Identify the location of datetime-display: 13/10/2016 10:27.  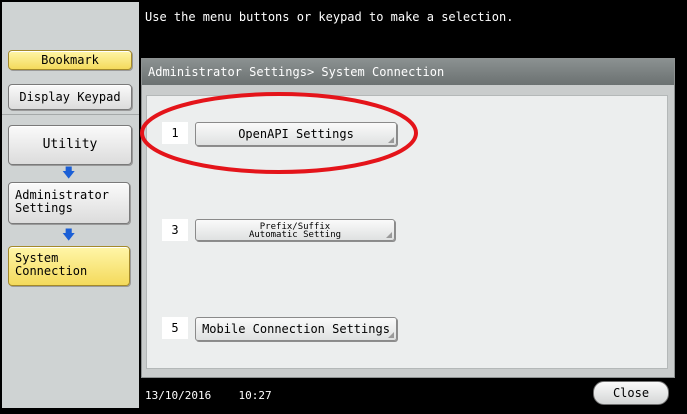
(208, 395).